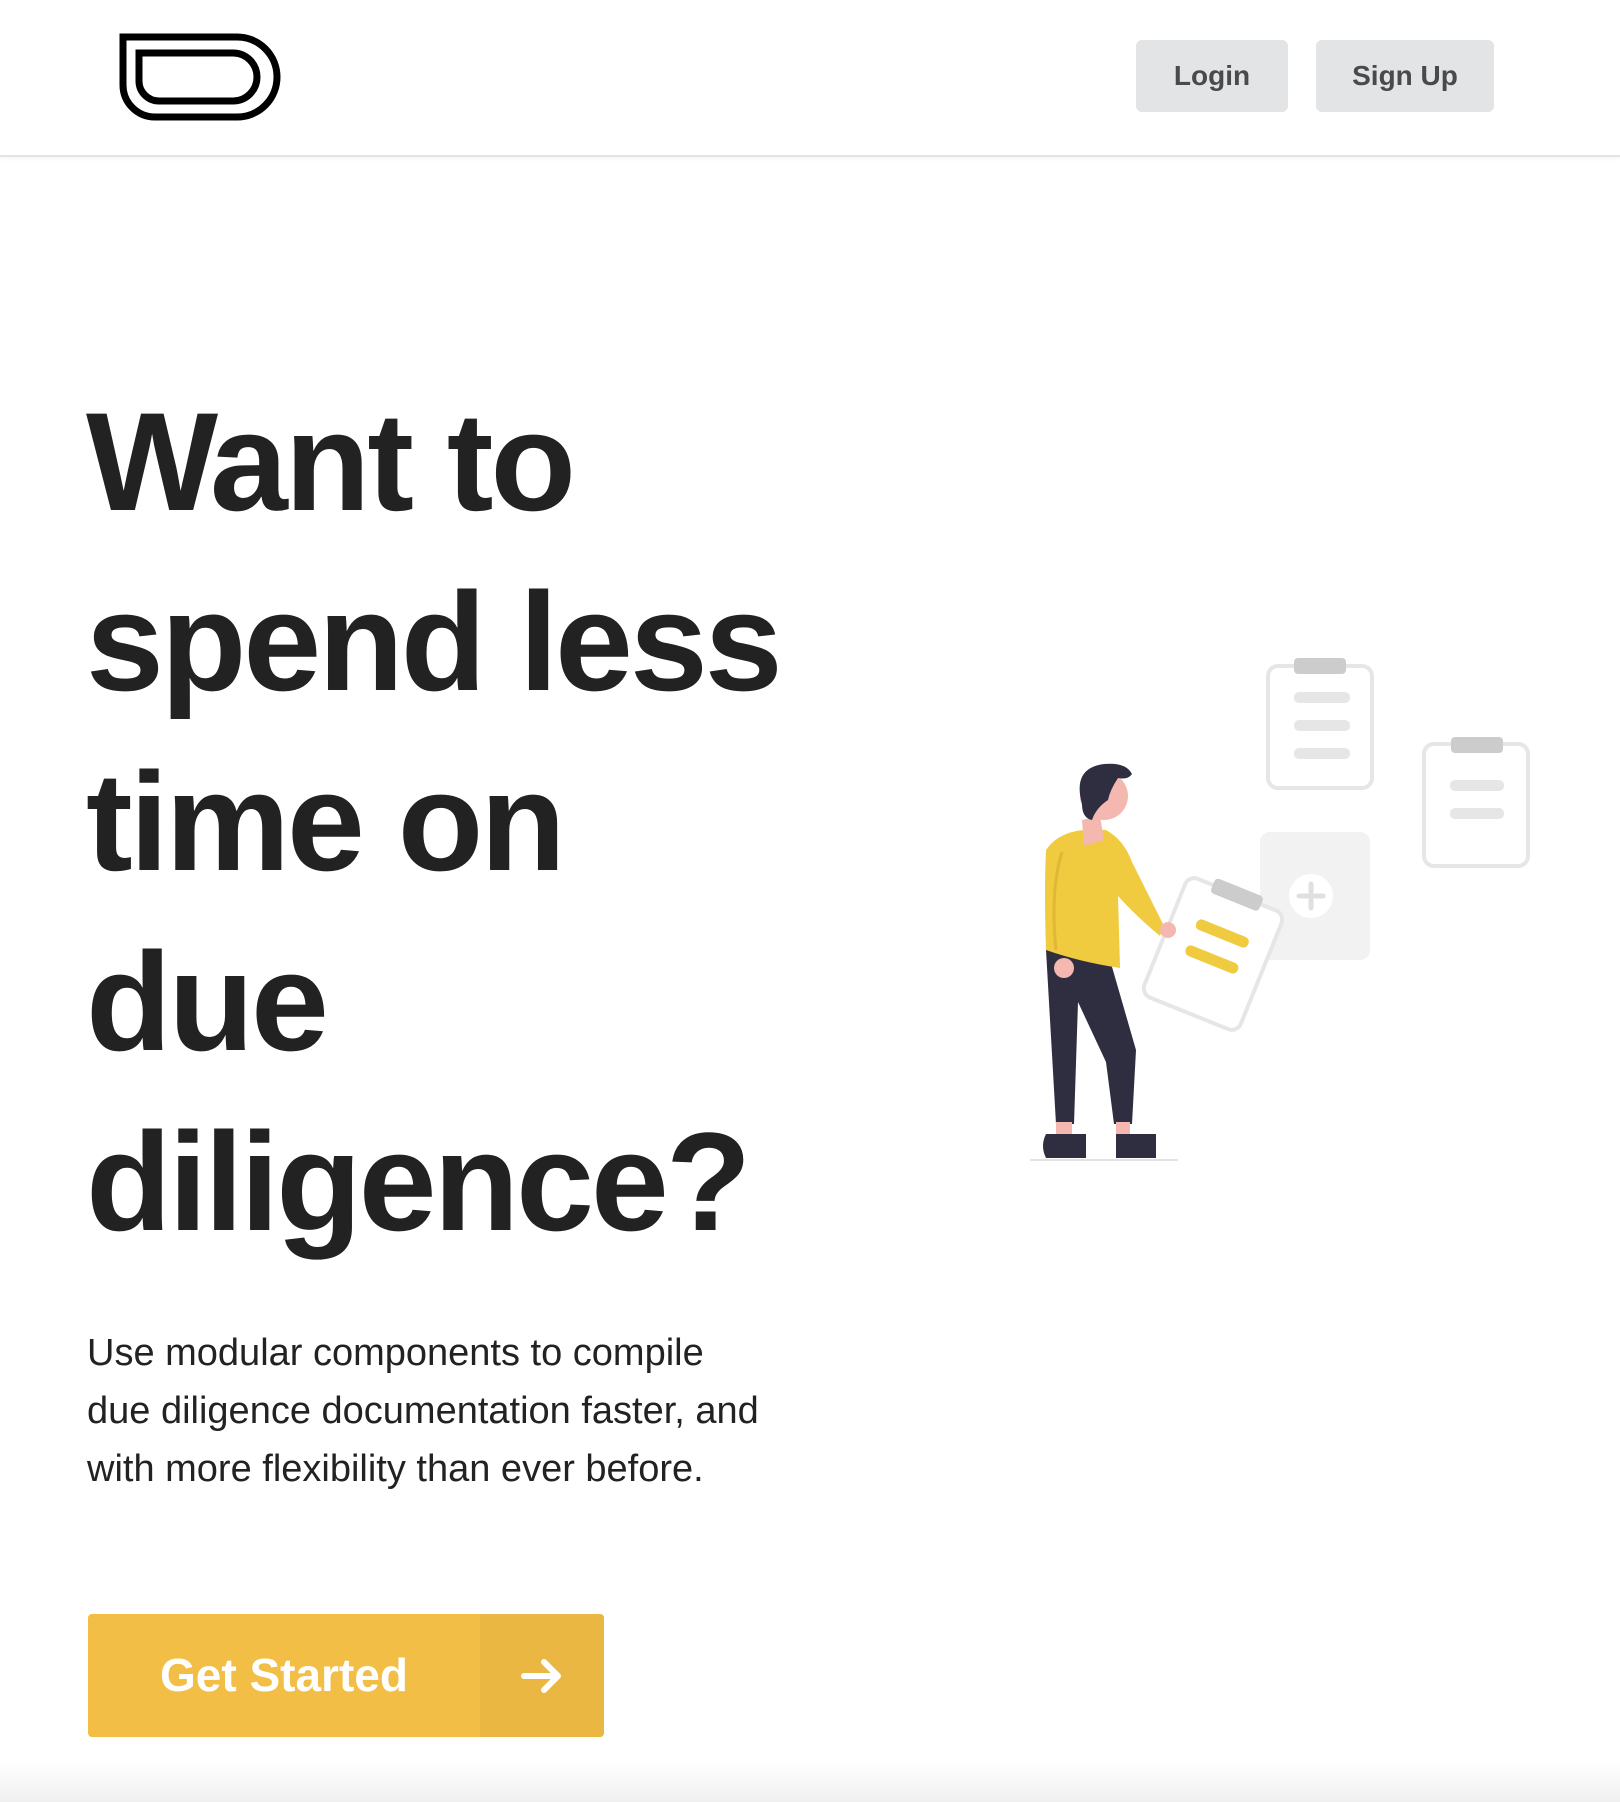 Image resolution: width=1620 pixels, height=1802 pixels. I want to click on arrow-right-icon, so click(542, 1675).